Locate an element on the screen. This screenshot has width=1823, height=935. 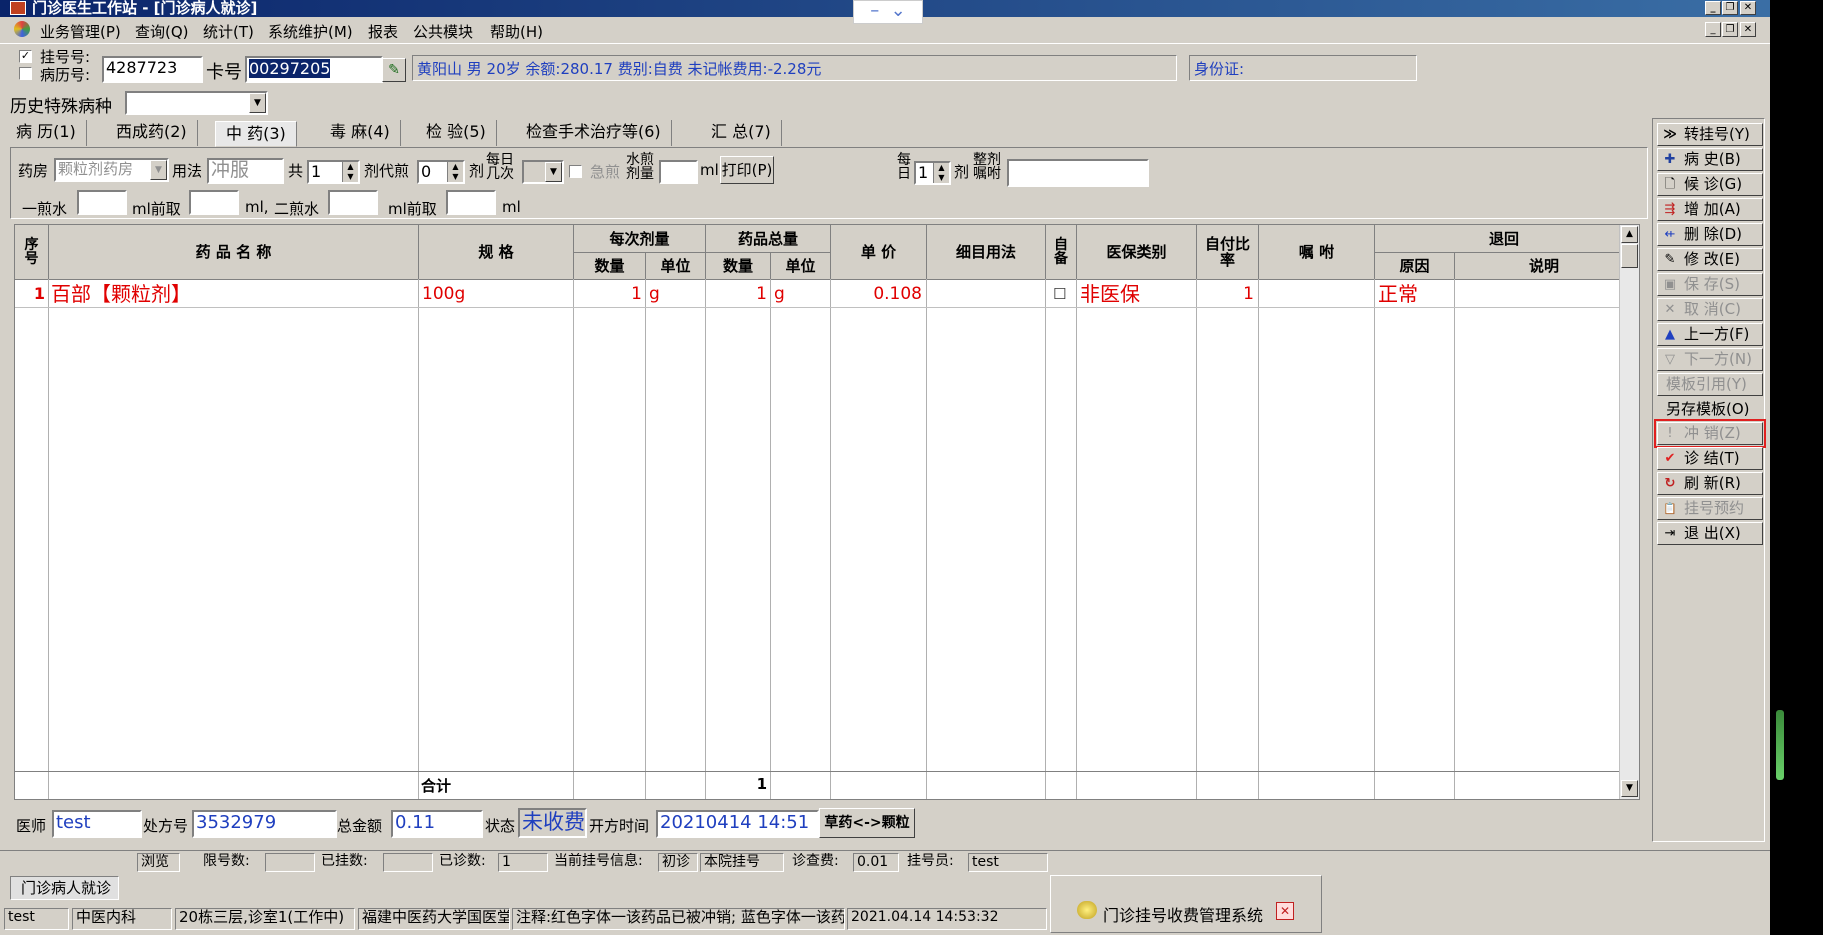
col-price-header: 单 价 is located at coordinates (879, 252).